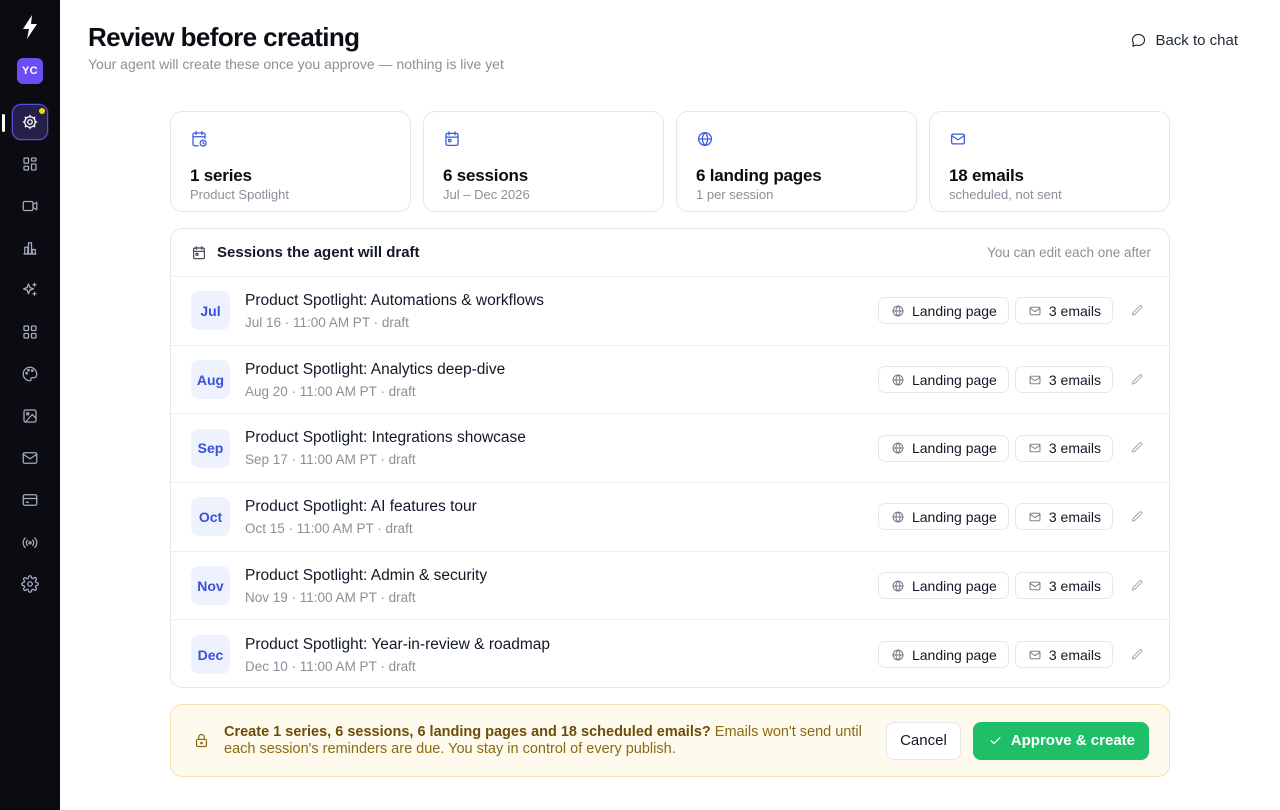 The image size is (1280, 810). I want to click on stat-value: 1 series, so click(221, 175).